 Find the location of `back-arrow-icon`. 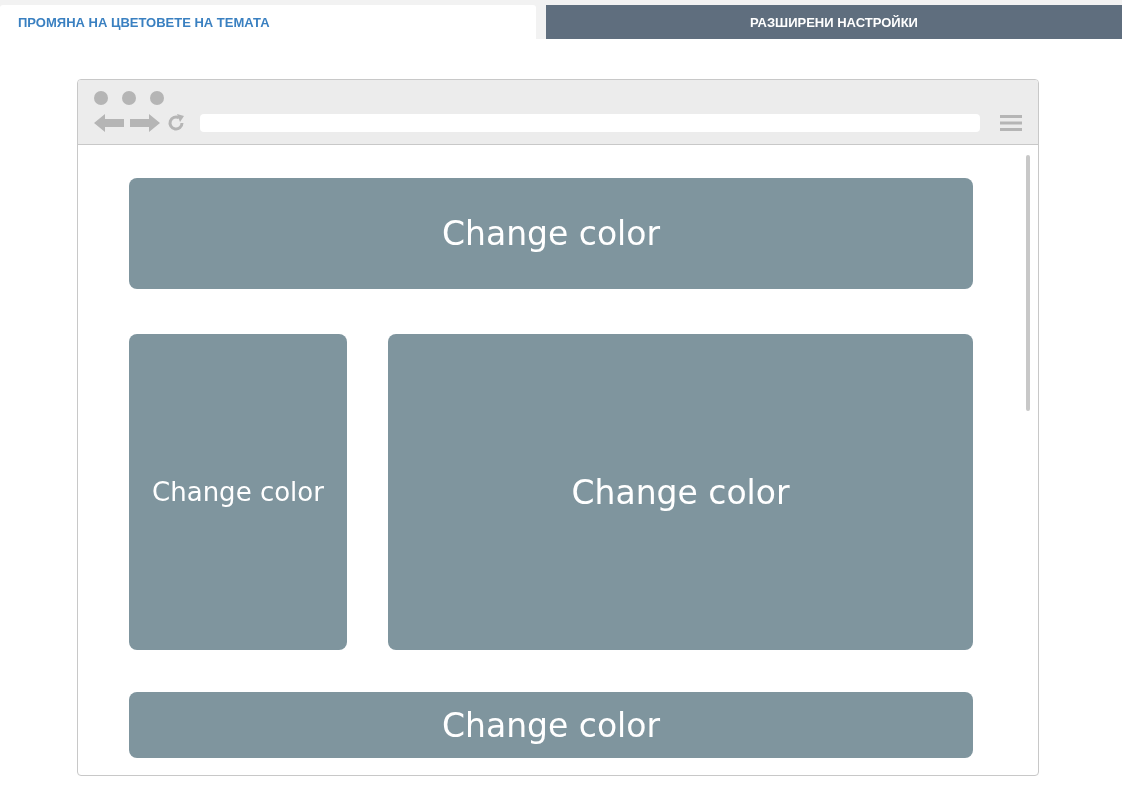

back-arrow-icon is located at coordinates (109, 123).